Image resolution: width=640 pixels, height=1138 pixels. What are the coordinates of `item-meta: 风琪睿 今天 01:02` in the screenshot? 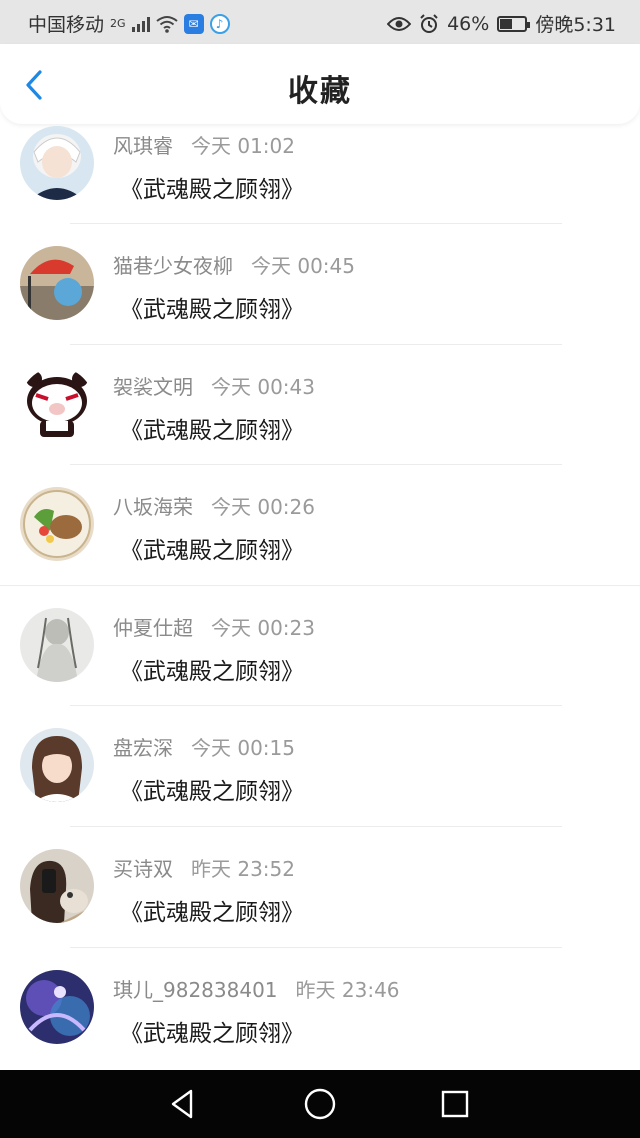 It's located at (204, 144).